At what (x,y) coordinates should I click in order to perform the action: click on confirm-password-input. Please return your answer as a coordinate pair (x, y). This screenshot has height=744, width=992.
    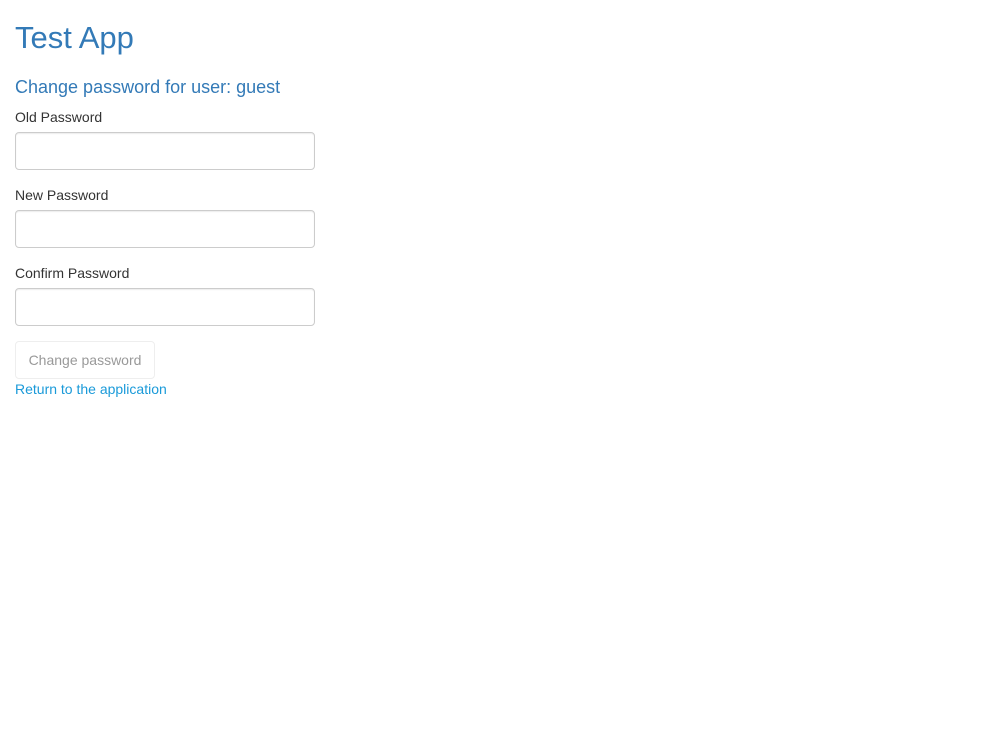
    Looking at the image, I should click on (165, 307).